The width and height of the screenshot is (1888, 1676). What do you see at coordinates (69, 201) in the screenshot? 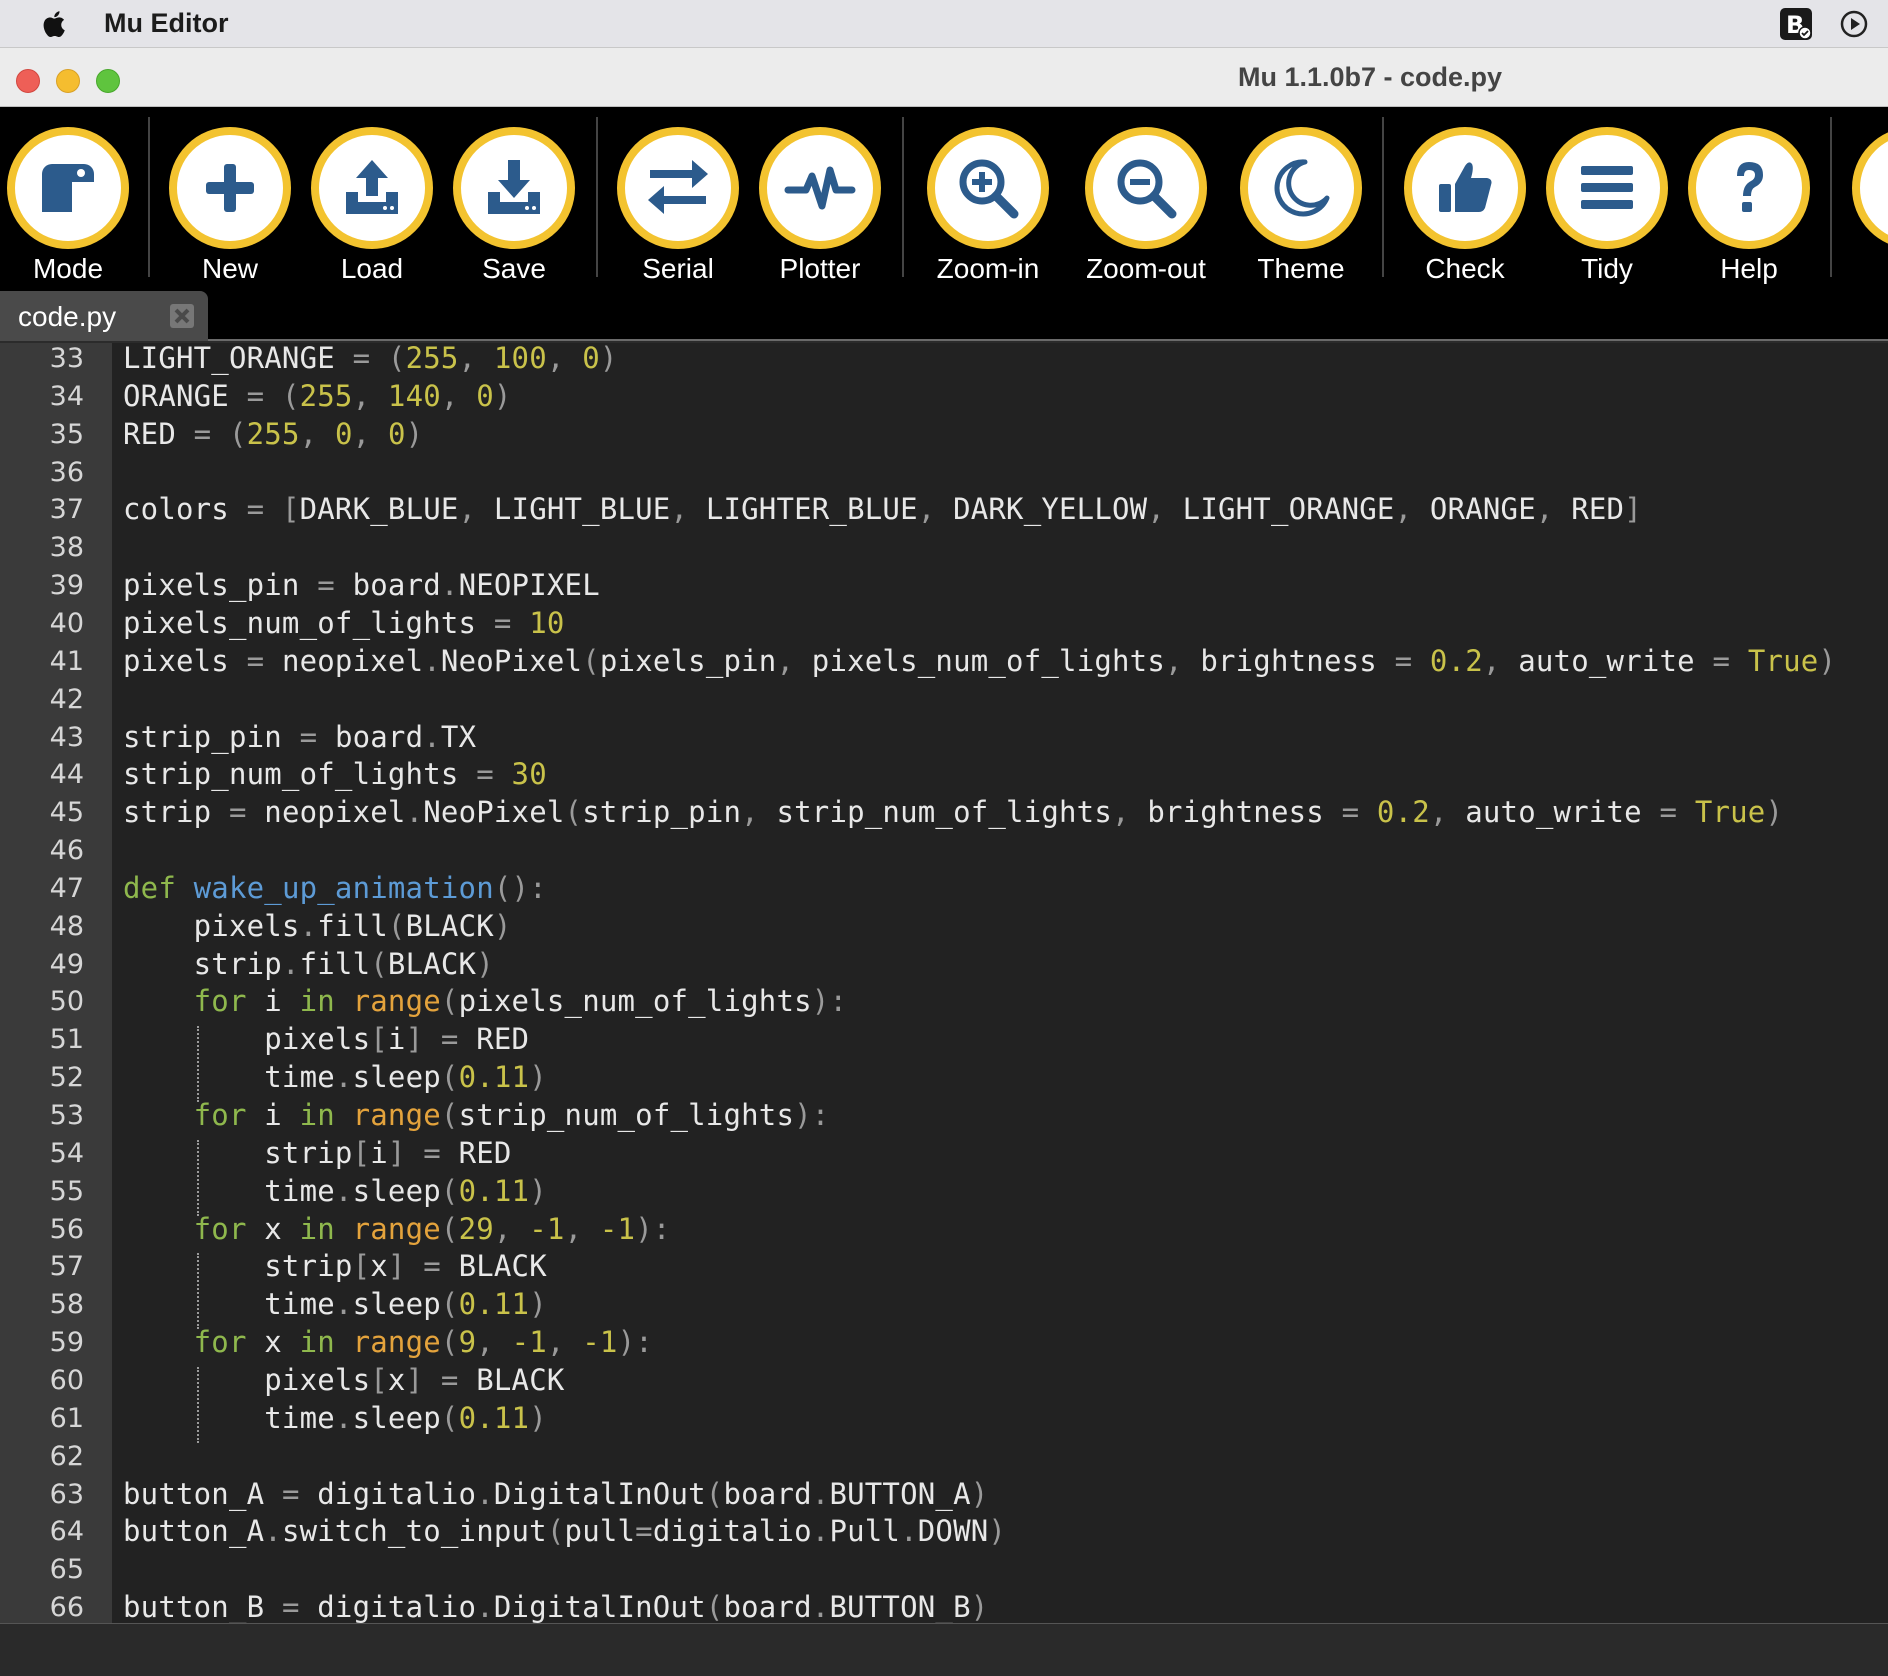
I see `mode-button: Mode` at bounding box center [69, 201].